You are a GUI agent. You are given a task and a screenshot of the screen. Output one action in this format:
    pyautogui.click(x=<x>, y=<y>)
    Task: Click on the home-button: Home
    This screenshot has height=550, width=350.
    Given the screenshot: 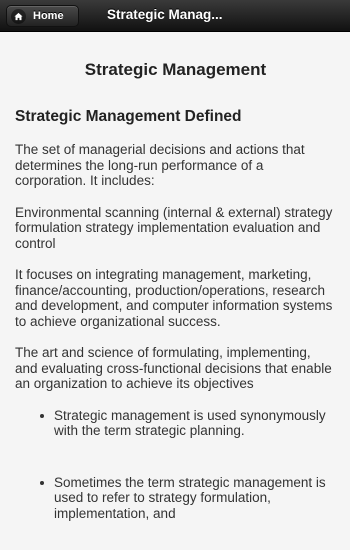 What is the action you would take?
    pyautogui.click(x=42, y=16)
    